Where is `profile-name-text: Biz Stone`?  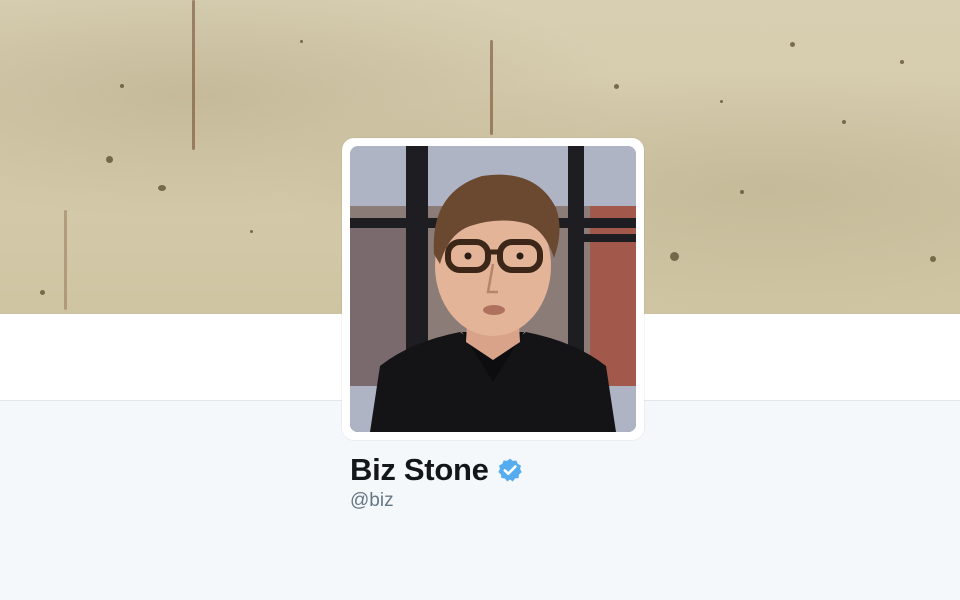
profile-name-text: Biz Stone is located at coordinates (419, 470).